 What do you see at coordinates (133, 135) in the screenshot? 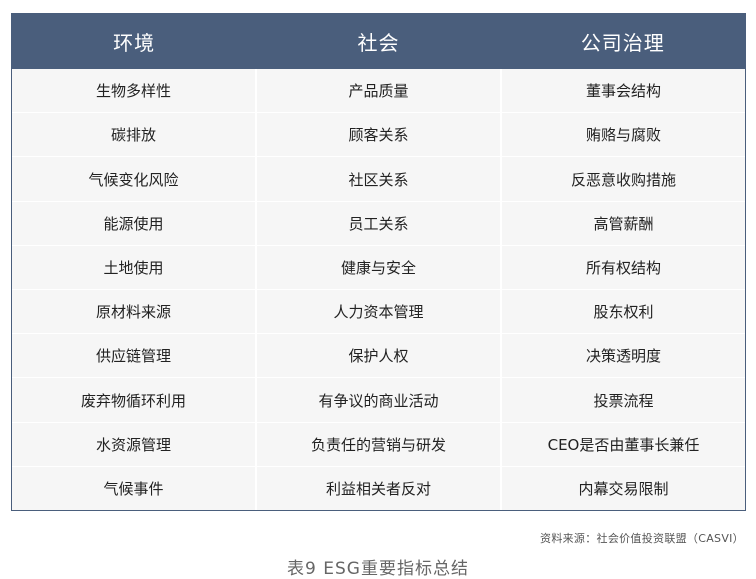
I see `environment-cell: 碳排放` at bounding box center [133, 135].